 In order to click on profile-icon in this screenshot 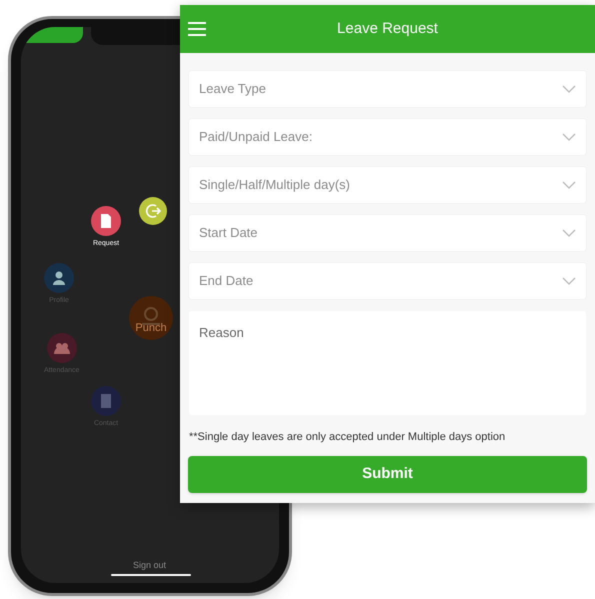, I will do `click(59, 278)`.